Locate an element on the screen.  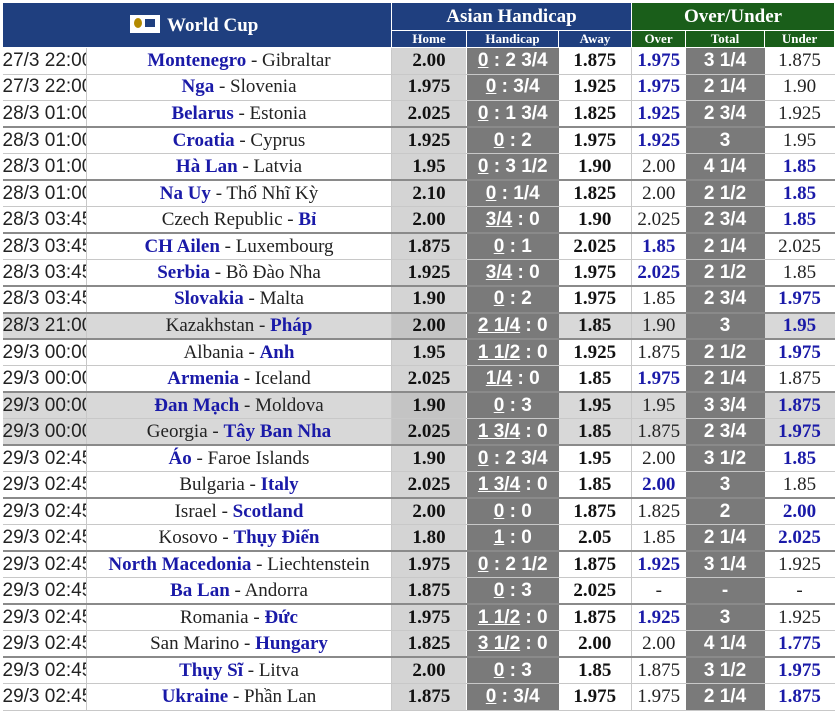
away-team: Slovenia is located at coordinates (263, 87).